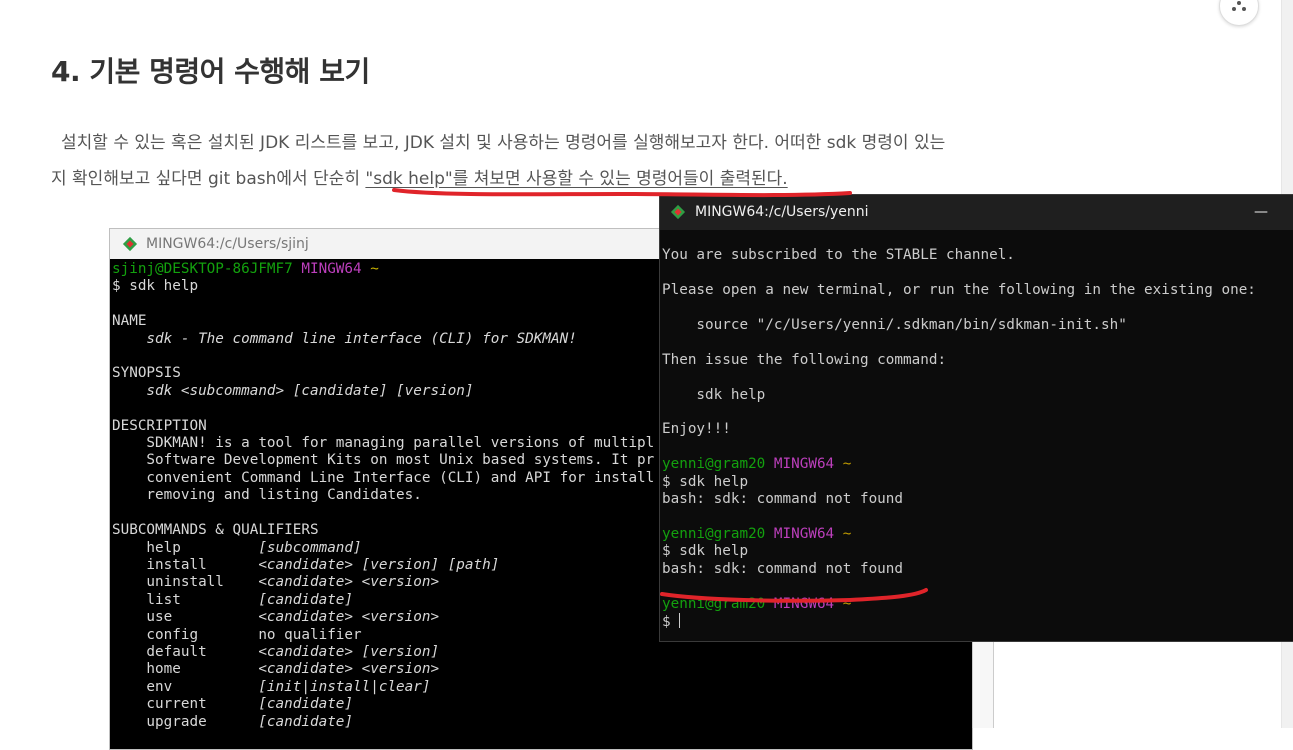  I want to click on synopsis-header: SYNOPSIS, so click(146, 373).